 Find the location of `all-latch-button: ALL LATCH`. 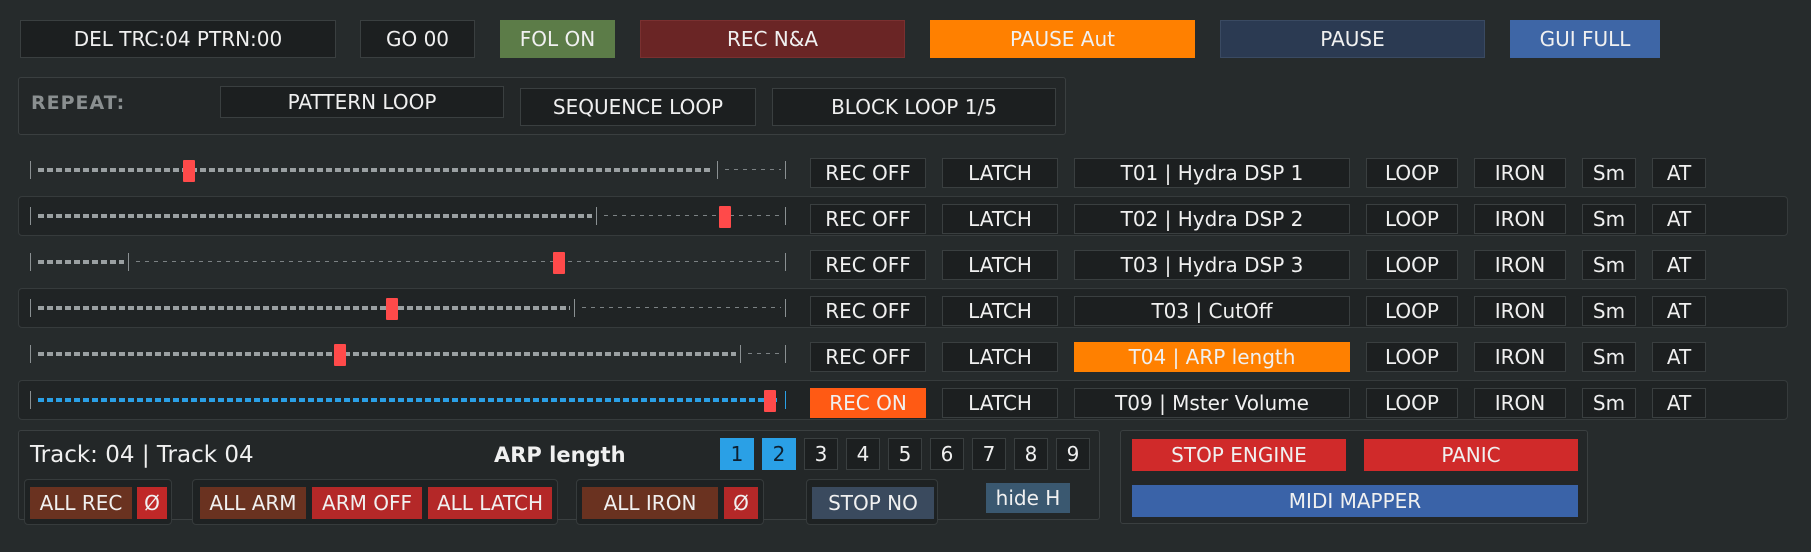

all-latch-button: ALL LATCH is located at coordinates (490, 503).